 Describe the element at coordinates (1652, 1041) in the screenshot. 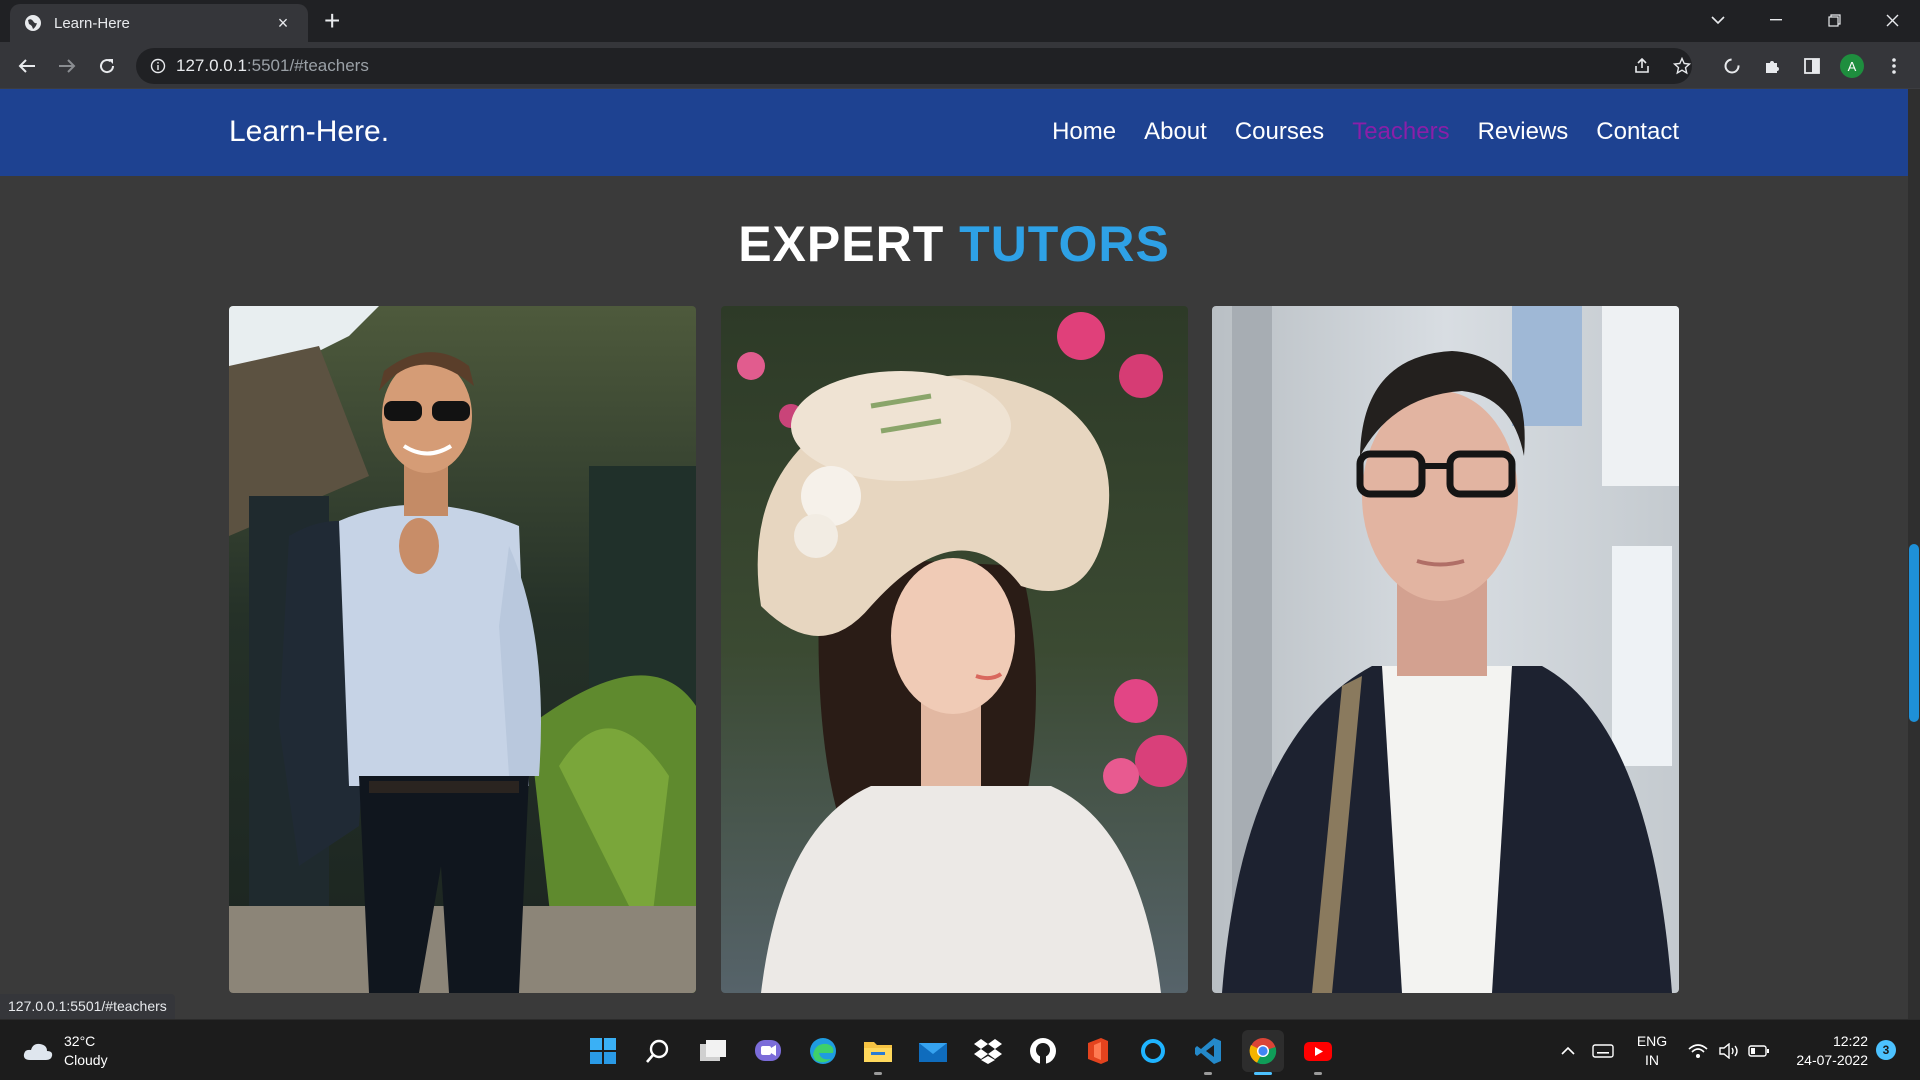

I see `language-code: ENG` at that location.